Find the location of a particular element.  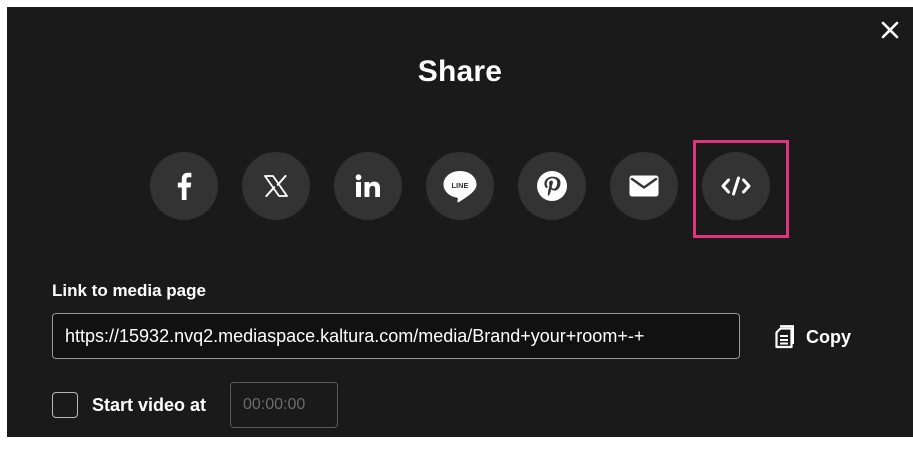

embed-icon is located at coordinates (736, 186).